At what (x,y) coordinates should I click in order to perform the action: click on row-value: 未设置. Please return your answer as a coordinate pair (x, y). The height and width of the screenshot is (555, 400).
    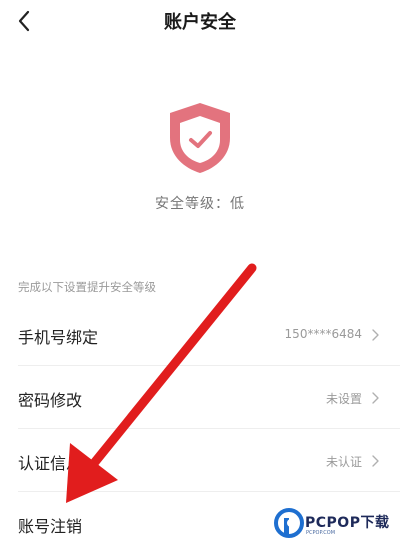
    Looking at the image, I should click on (343, 399).